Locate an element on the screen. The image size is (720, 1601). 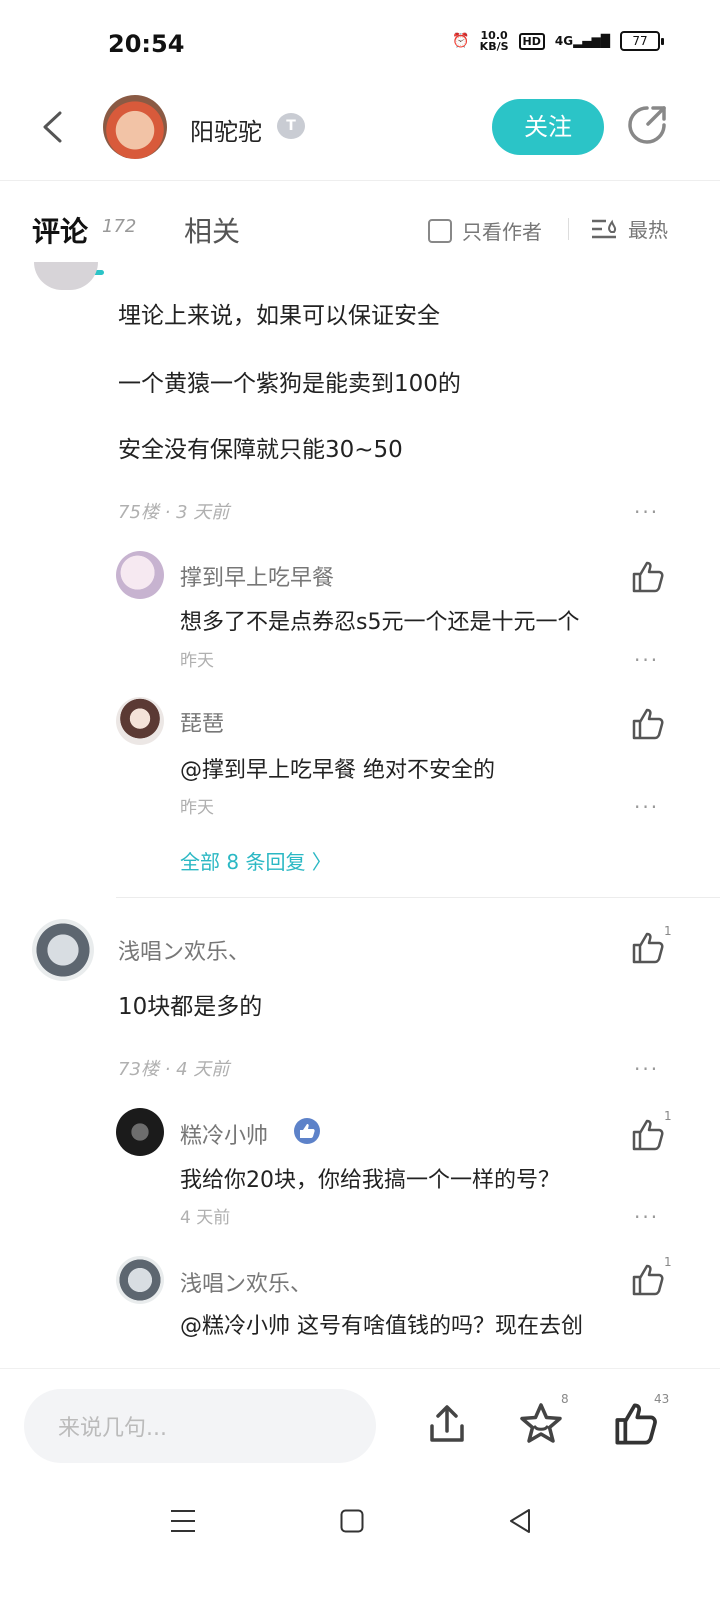
only-author-label: 只看作者 is located at coordinates (502, 232).